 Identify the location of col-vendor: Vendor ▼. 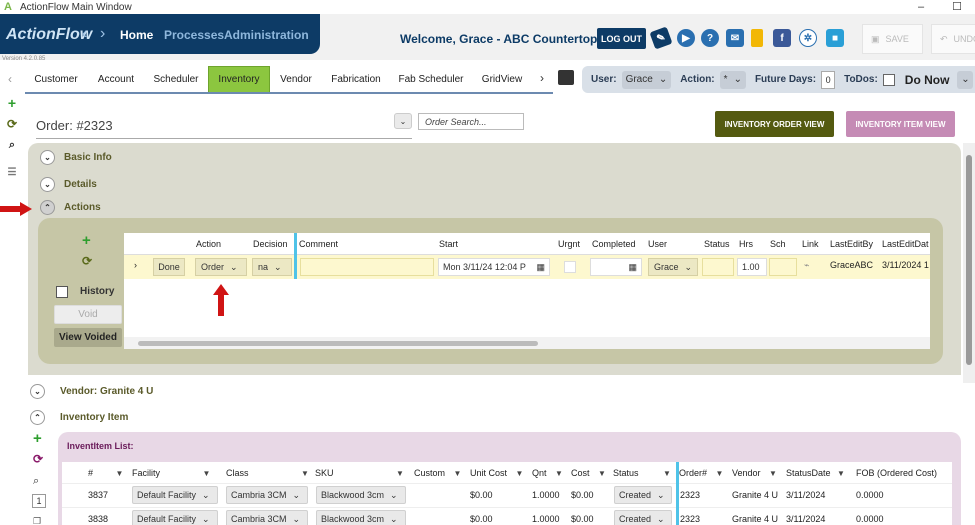
(754, 473).